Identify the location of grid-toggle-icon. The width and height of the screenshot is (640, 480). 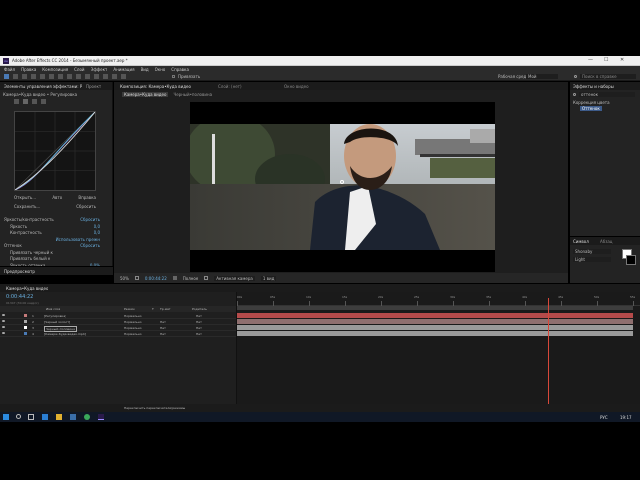
(136, 278).